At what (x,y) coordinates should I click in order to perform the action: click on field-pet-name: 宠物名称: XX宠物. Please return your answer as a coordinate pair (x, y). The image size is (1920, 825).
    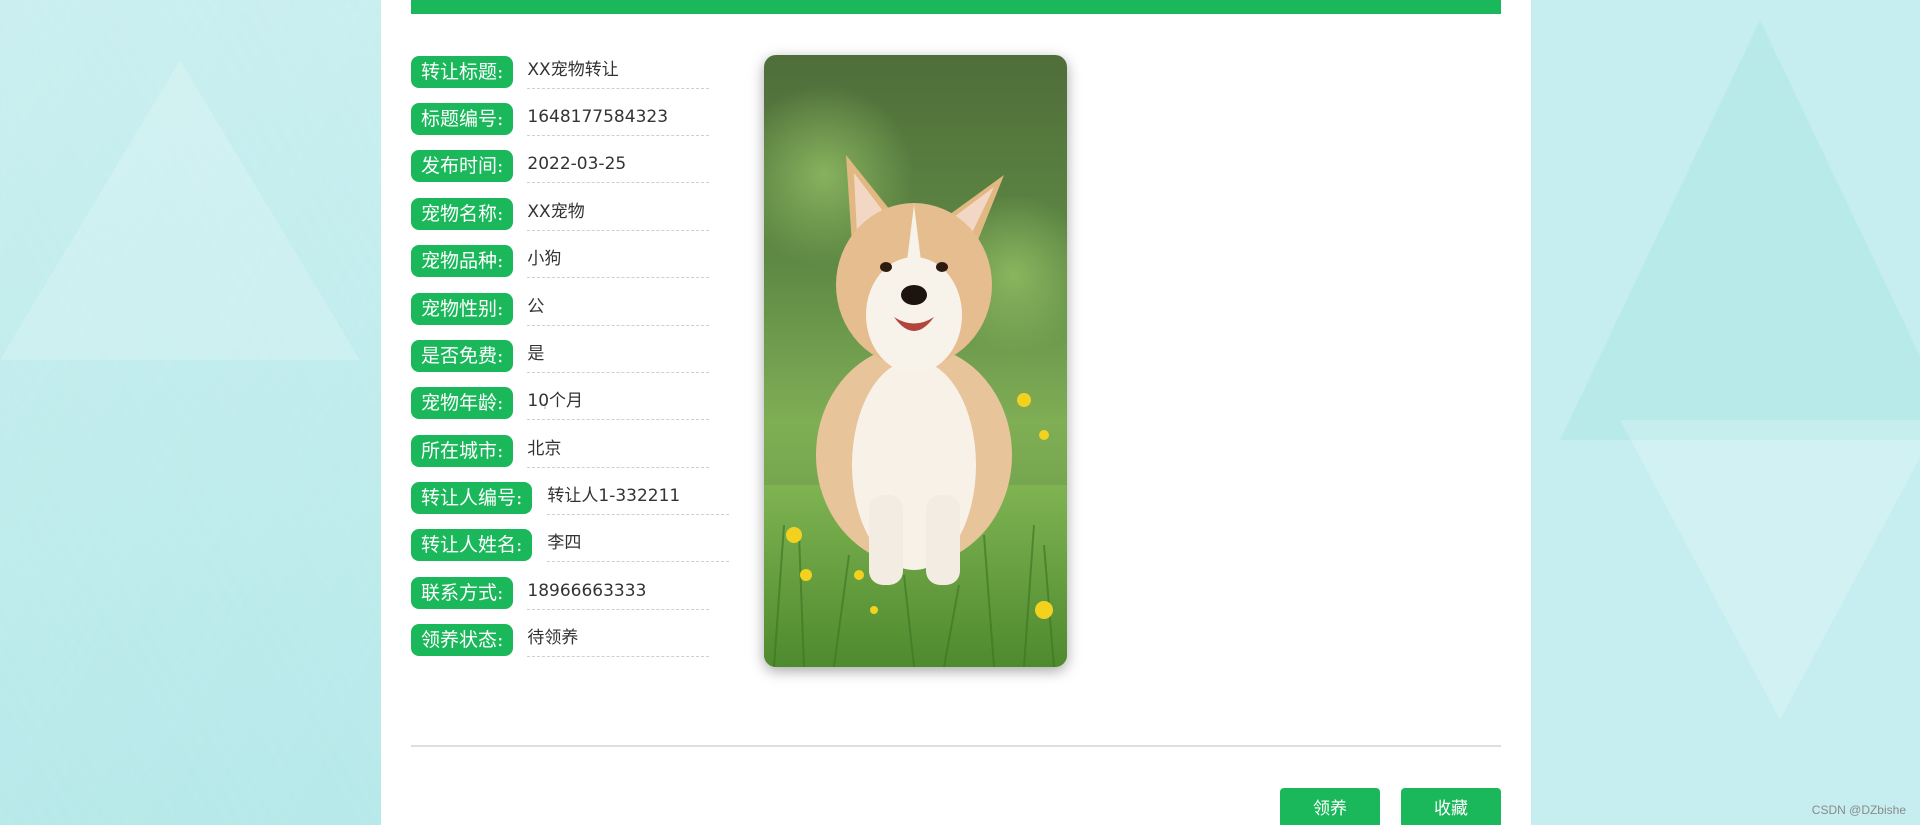
    Looking at the image, I should click on (560, 214).